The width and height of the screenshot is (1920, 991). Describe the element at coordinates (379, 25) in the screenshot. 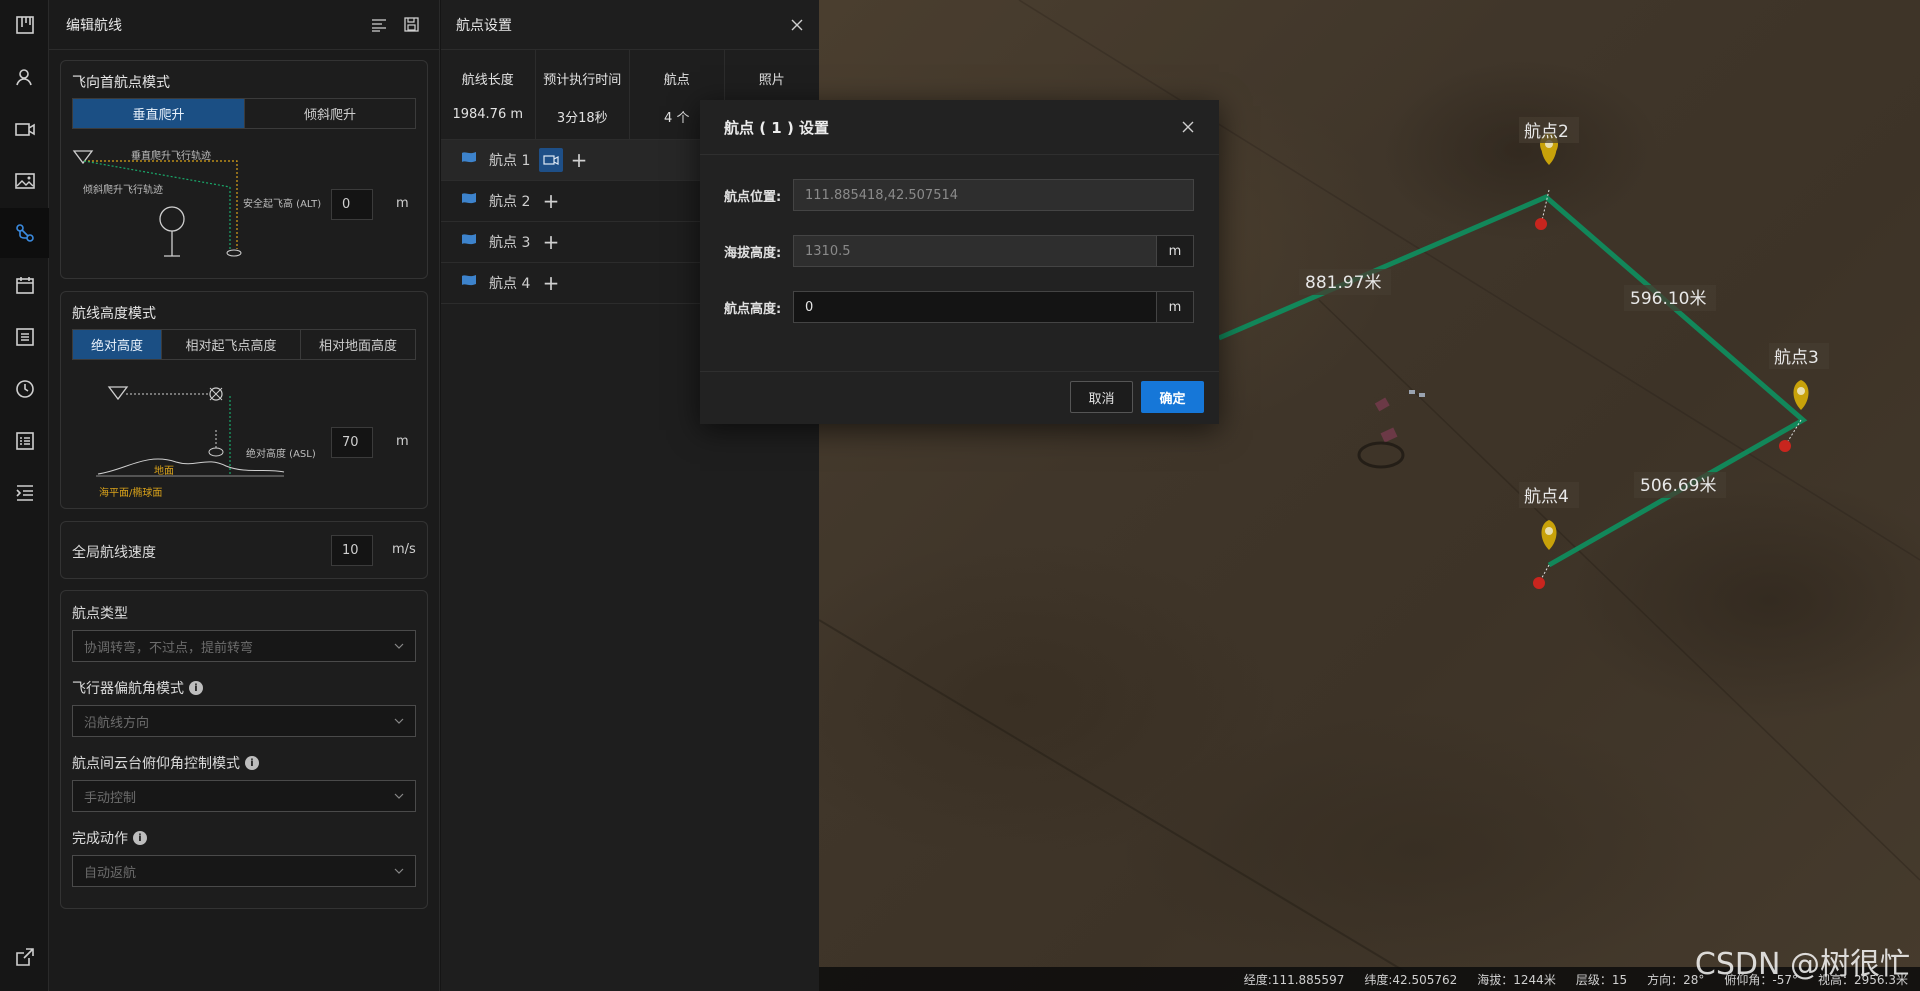

I see `align-icon` at that location.